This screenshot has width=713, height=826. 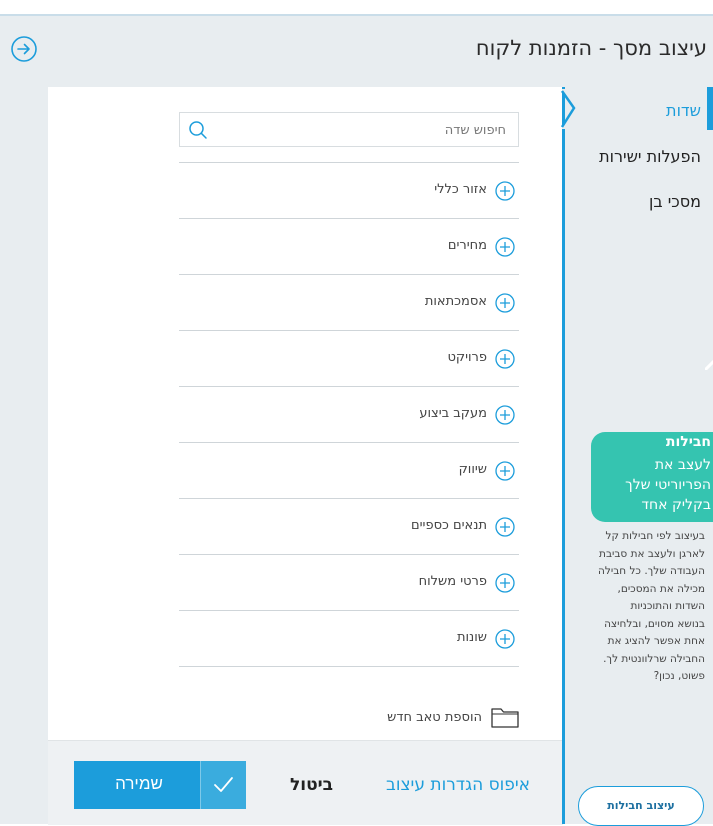 What do you see at coordinates (349, 358) in the screenshot?
I see `field-group-row: פרויקט` at bounding box center [349, 358].